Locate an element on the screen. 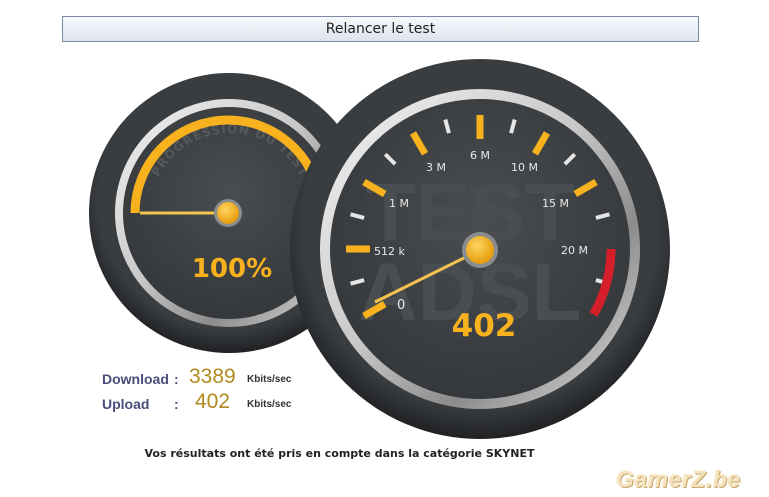 The height and width of the screenshot is (497, 769). upload-unit: Kbits/sec is located at coordinates (269, 404).